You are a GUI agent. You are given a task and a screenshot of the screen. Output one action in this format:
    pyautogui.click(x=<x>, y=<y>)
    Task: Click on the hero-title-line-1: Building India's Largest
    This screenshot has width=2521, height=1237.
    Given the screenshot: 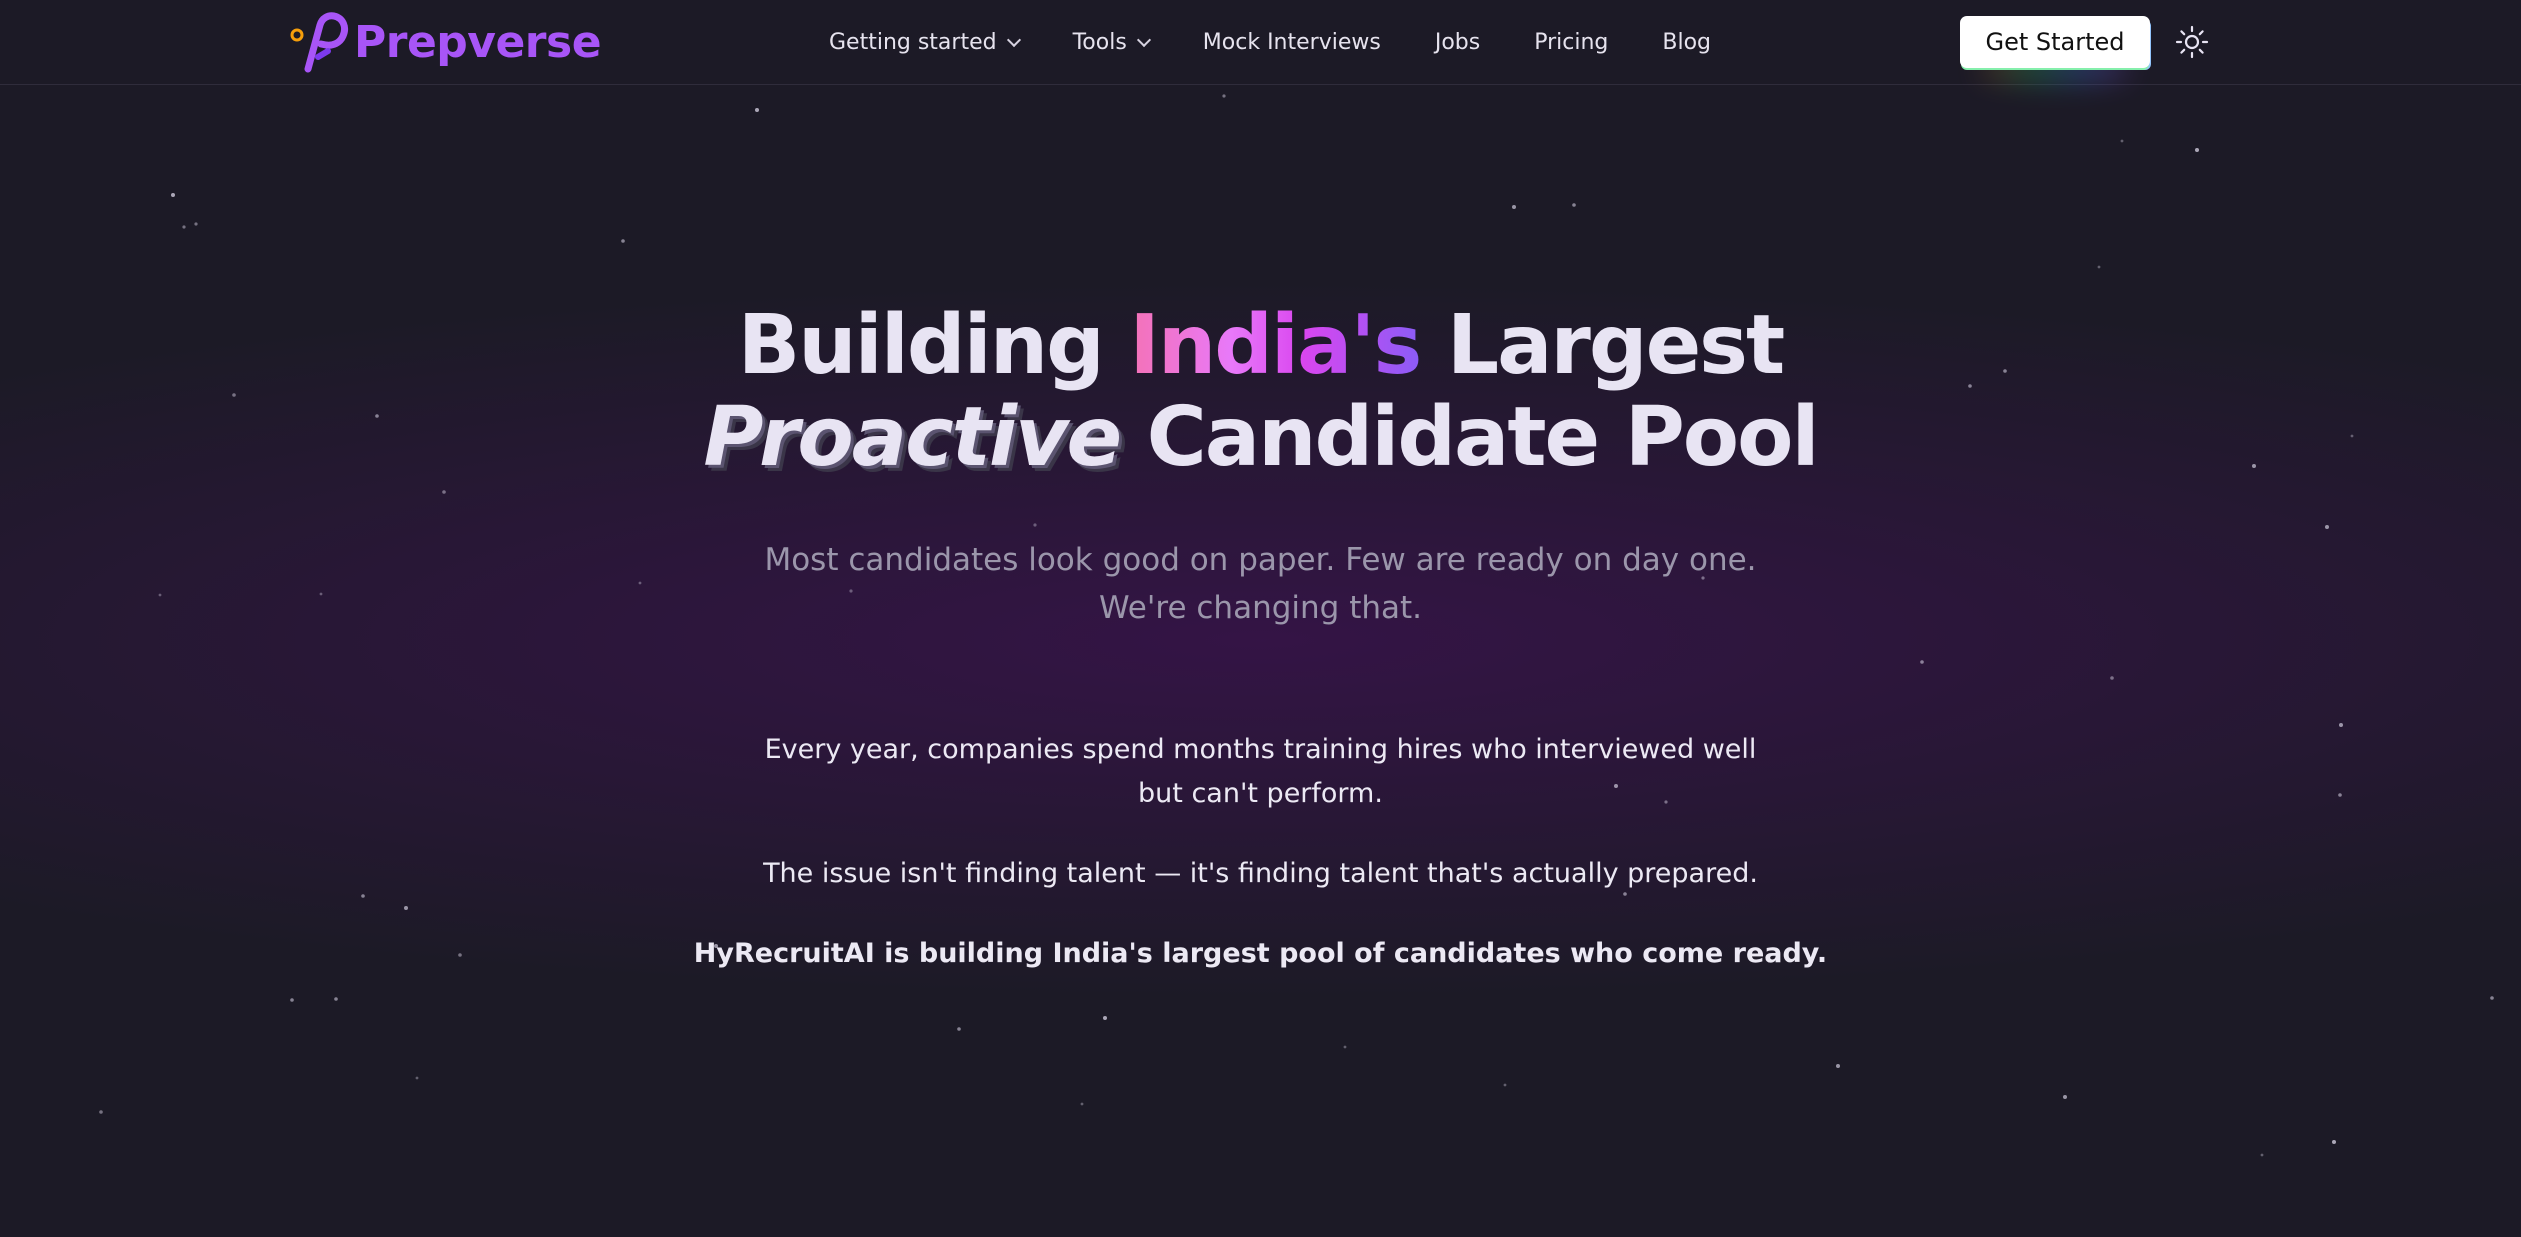 What is the action you would take?
    pyautogui.click(x=1260, y=346)
    